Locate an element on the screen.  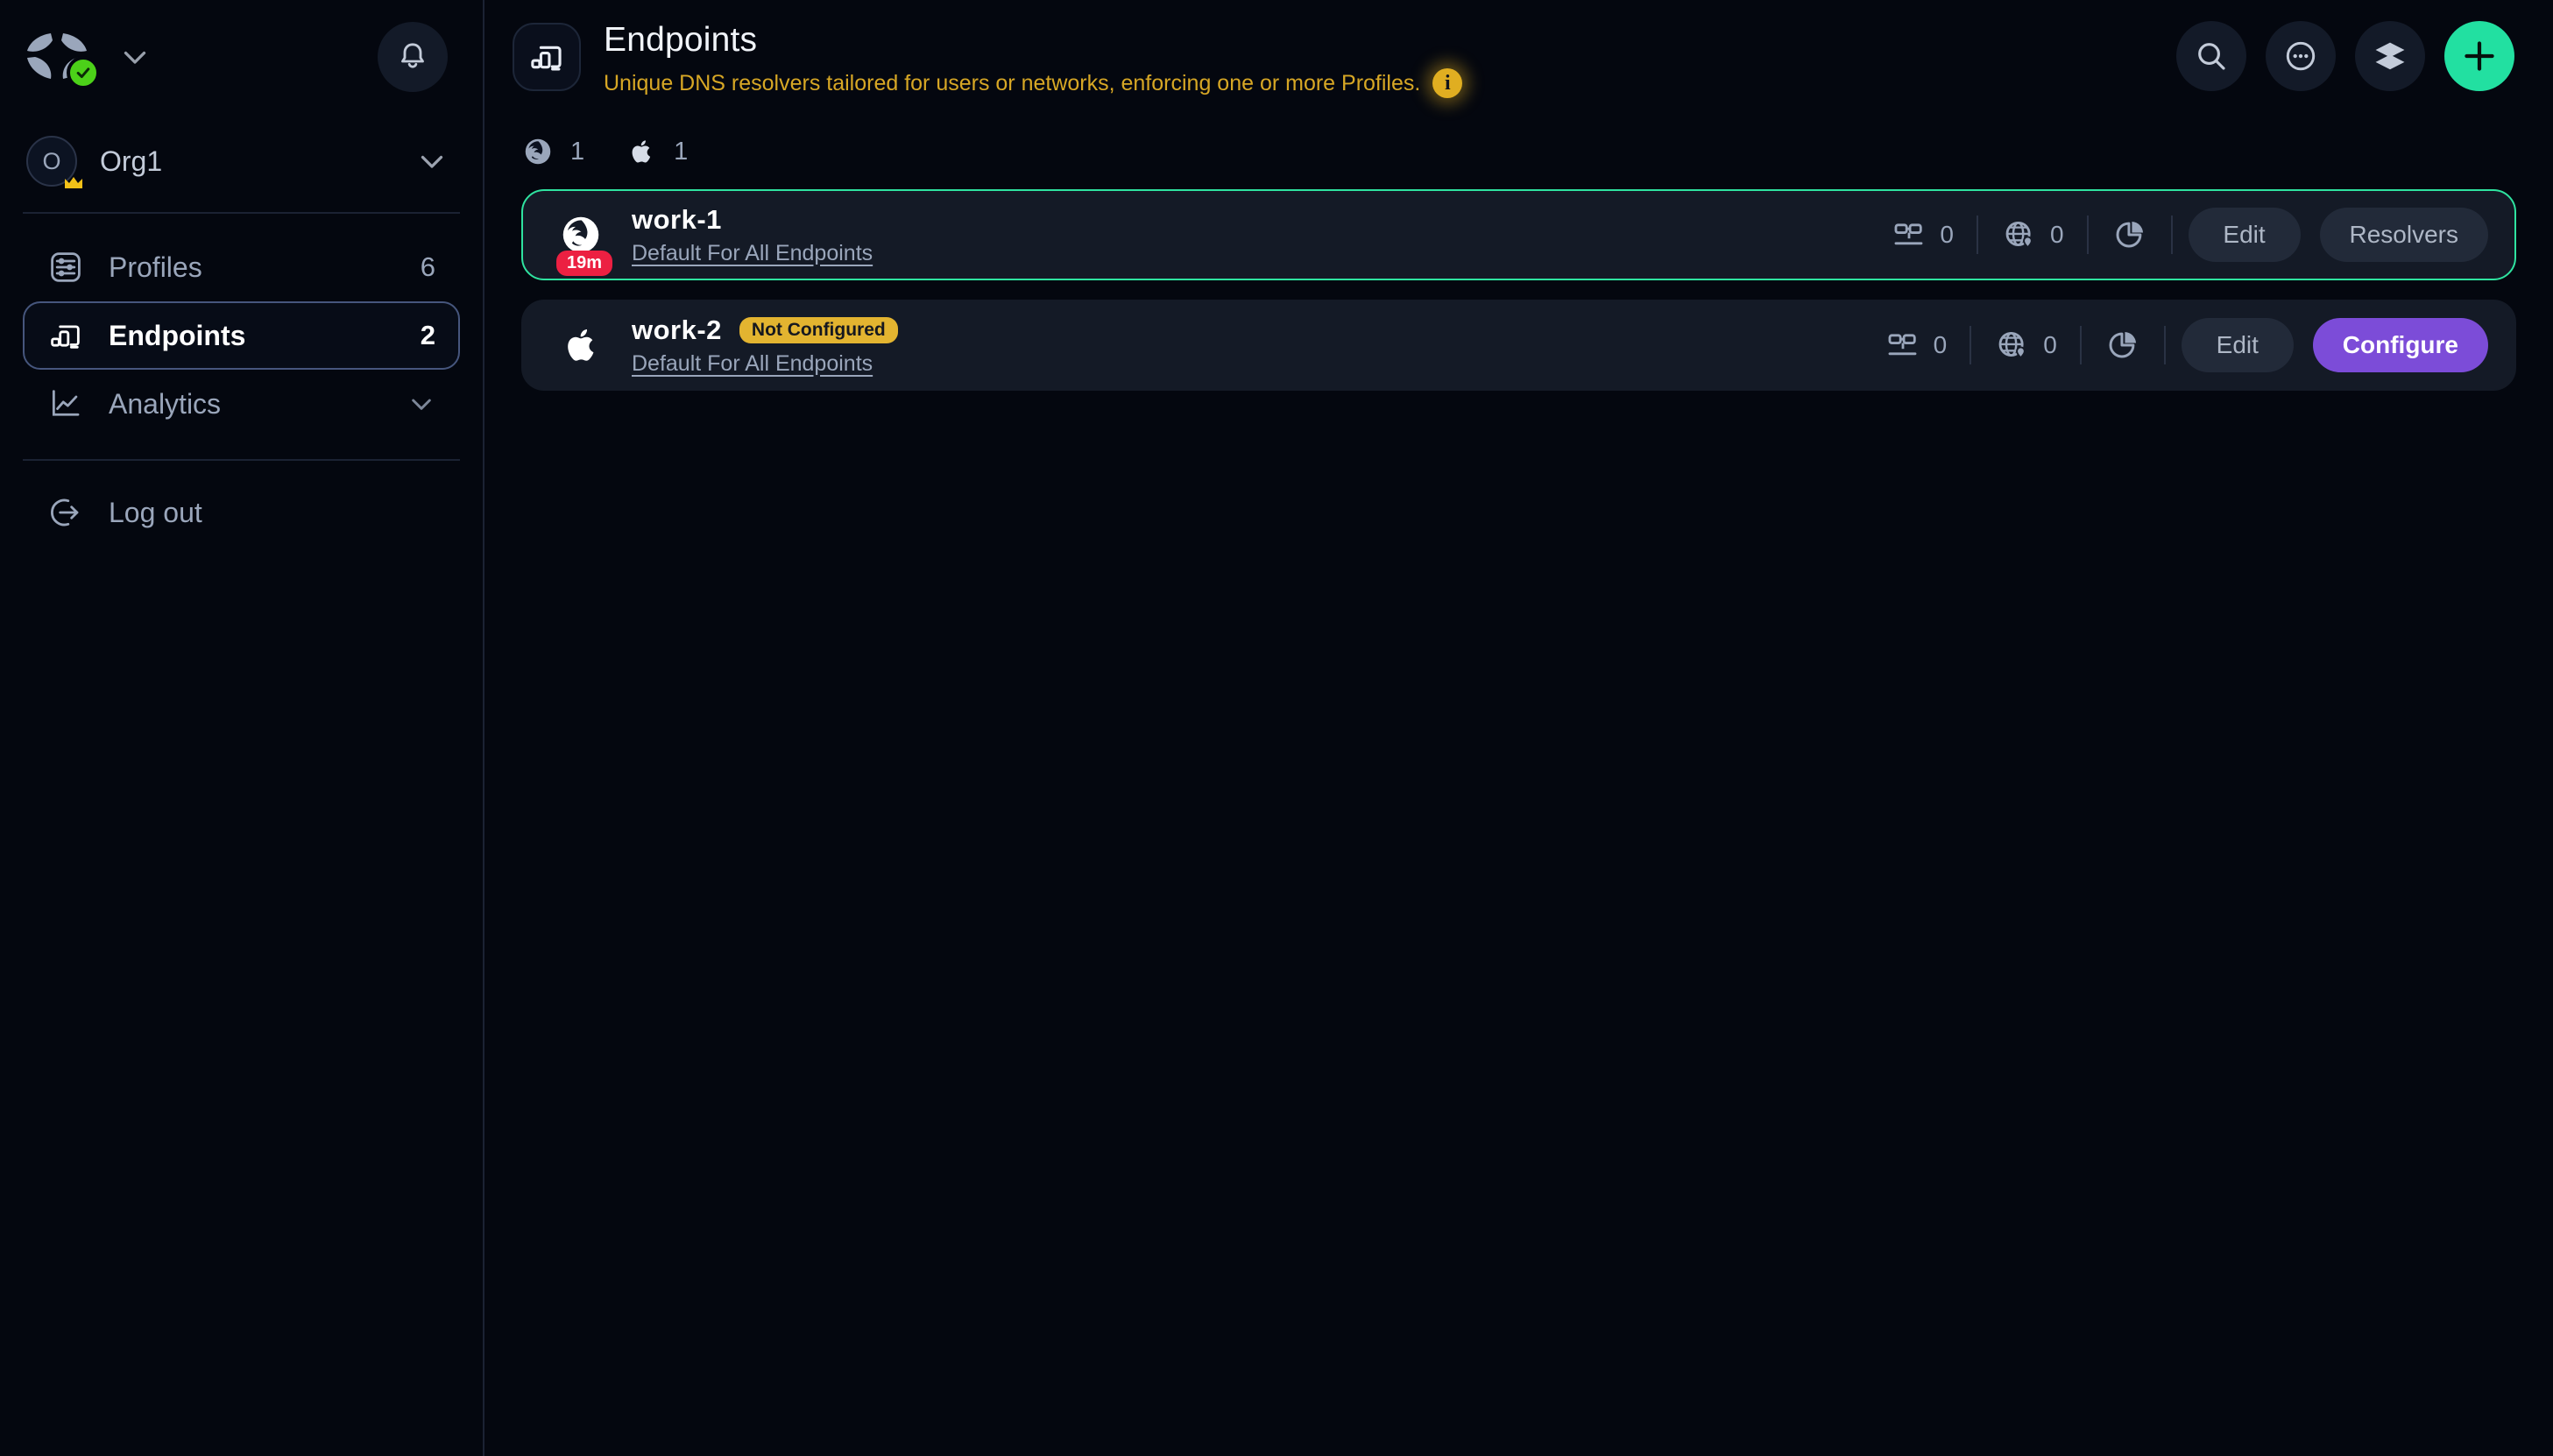
org-name: Org1 is located at coordinates (131, 161).